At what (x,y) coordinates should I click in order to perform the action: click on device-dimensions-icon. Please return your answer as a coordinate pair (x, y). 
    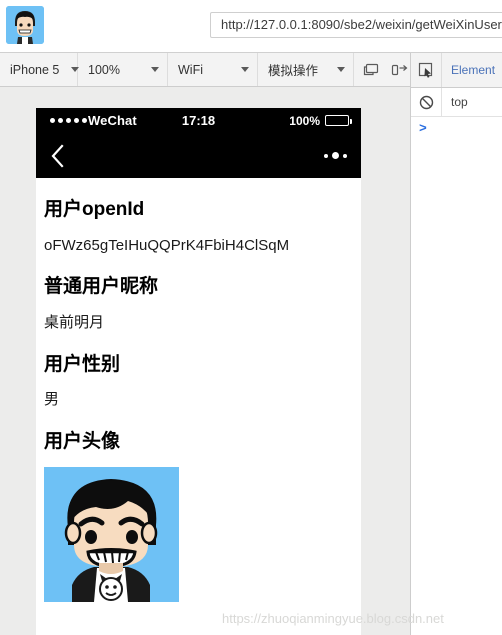
    Looking at the image, I should click on (399, 70).